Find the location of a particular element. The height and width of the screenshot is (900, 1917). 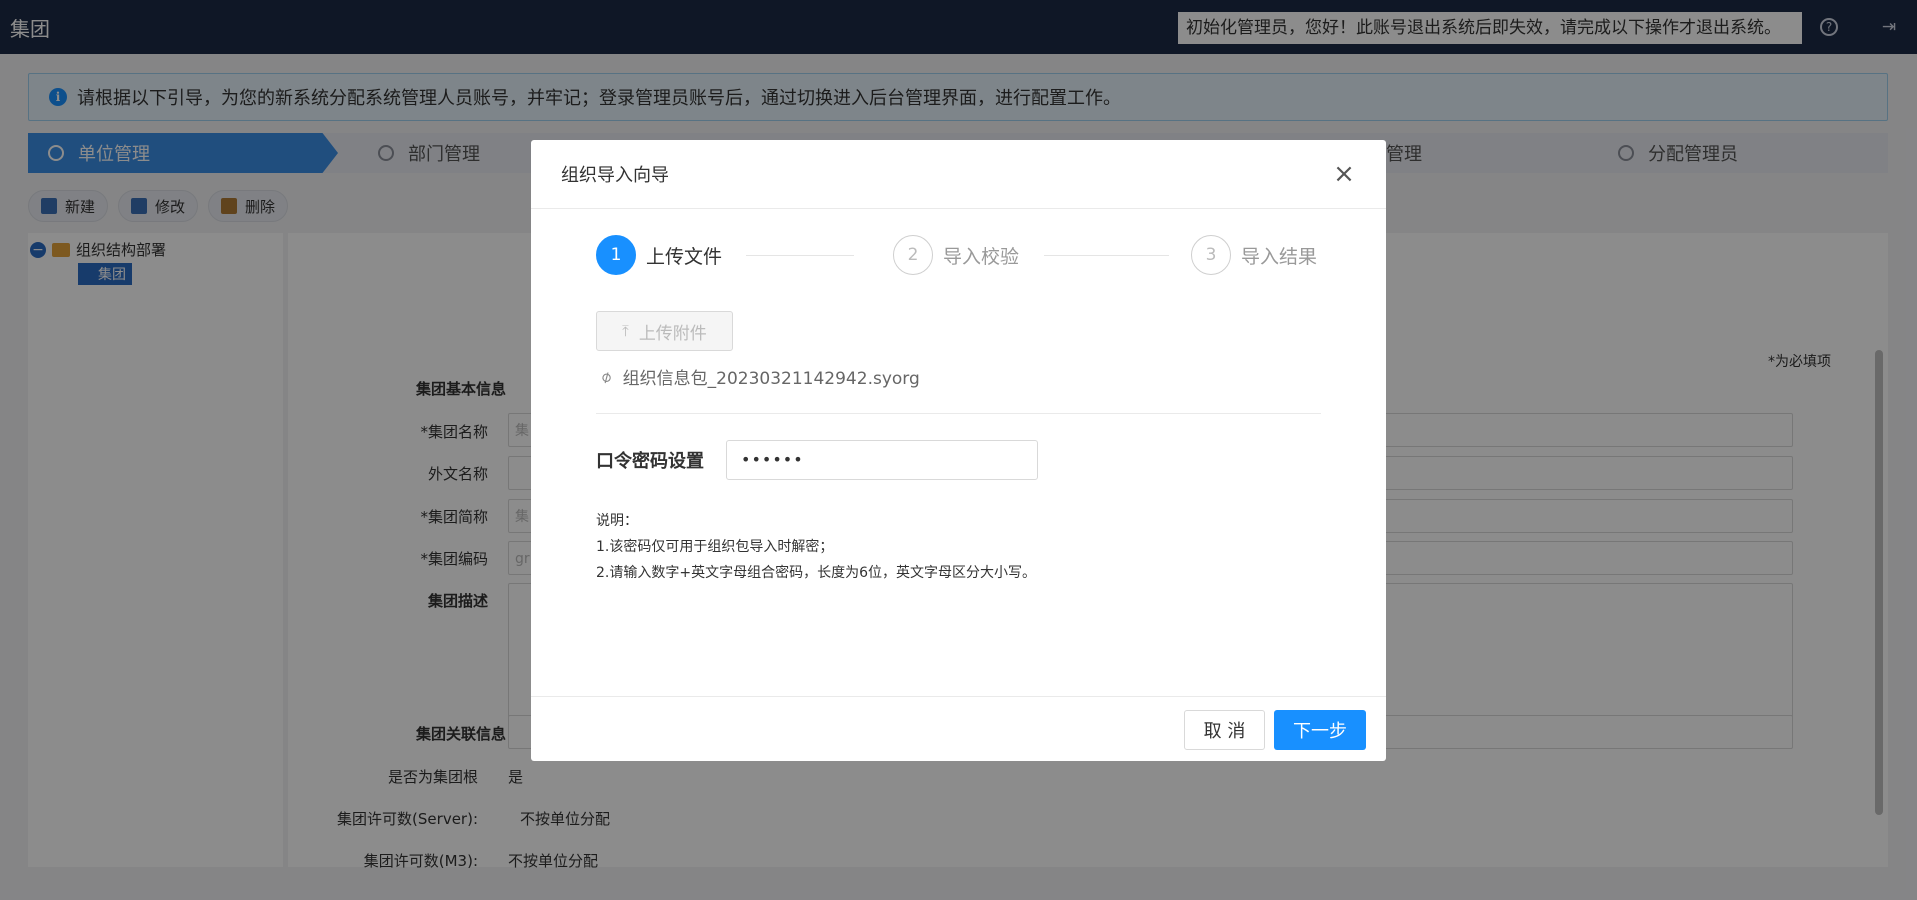

paperclip-icon: ⌀ is located at coordinates (605, 376).